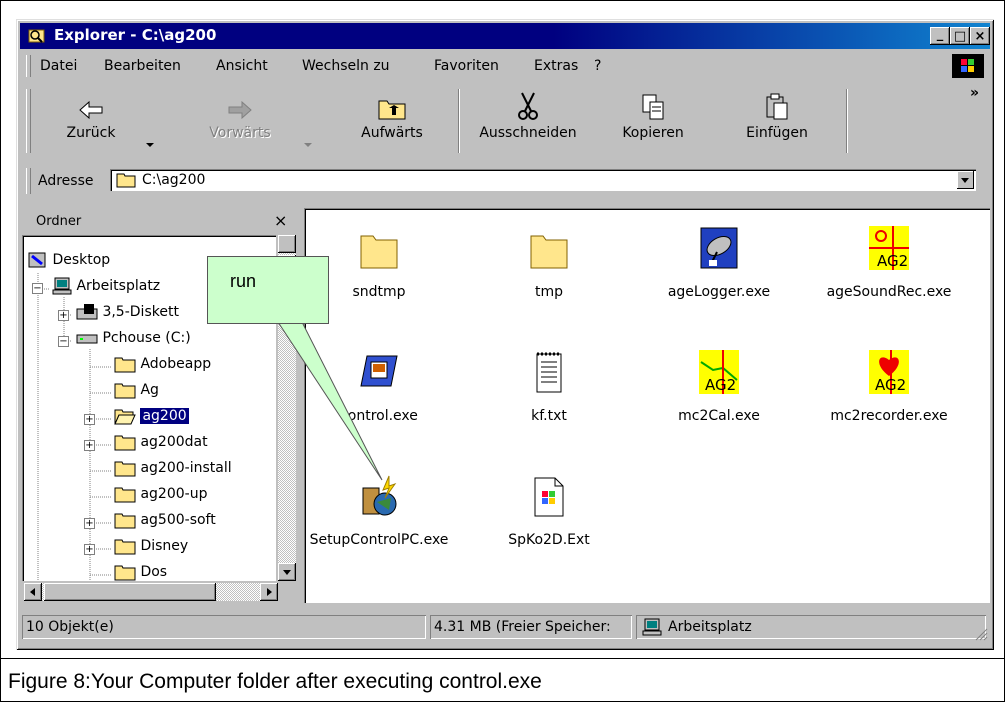 The image size is (1005, 702). What do you see at coordinates (243, 281) in the screenshot?
I see `callout-text: run` at bounding box center [243, 281].